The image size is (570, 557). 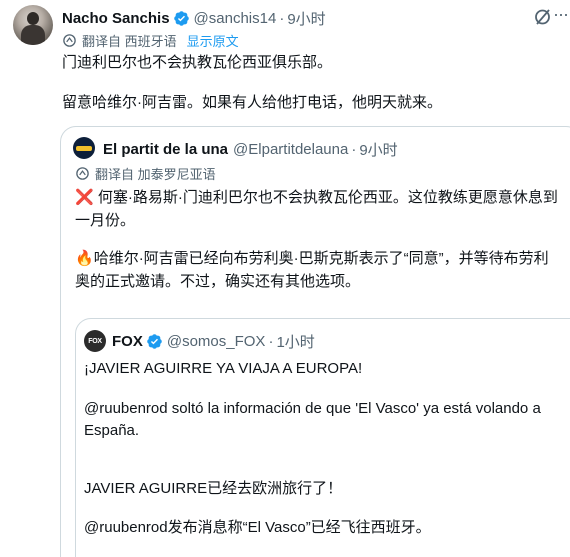 I want to click on quoted-text-line-4: 奥的正式邀请。不过，确实还有其他选项。, so click(x=218, y=281).